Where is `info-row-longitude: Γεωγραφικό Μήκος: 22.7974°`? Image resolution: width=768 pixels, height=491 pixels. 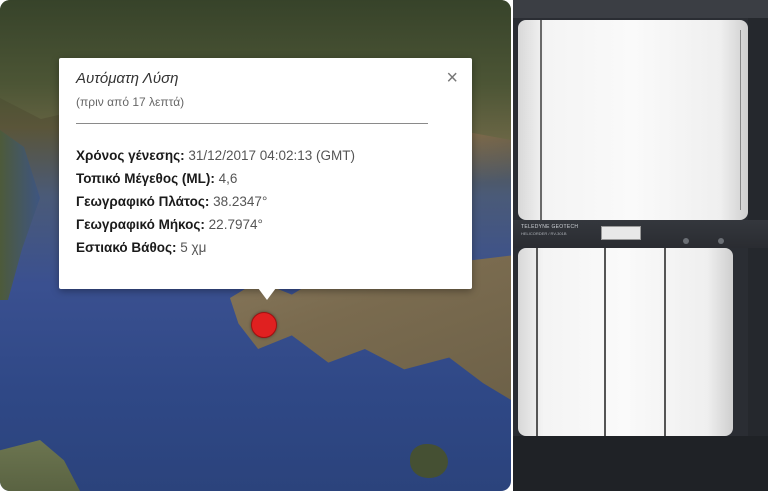 info-row-longitude: Γεωγραφικό Μήκος: 22.7974° is located at coordinates (215, 224).